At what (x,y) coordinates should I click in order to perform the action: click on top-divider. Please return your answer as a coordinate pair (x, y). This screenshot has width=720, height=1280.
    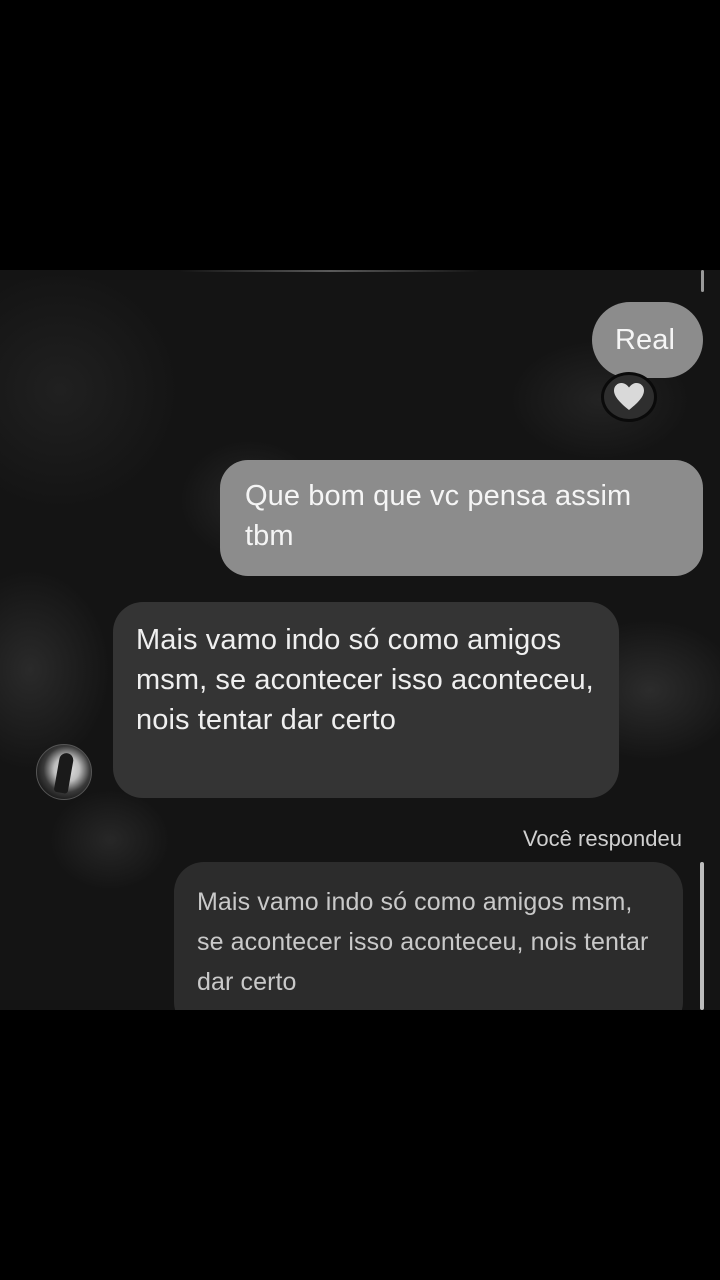
    Looking at the image, I should click on (330, 271).